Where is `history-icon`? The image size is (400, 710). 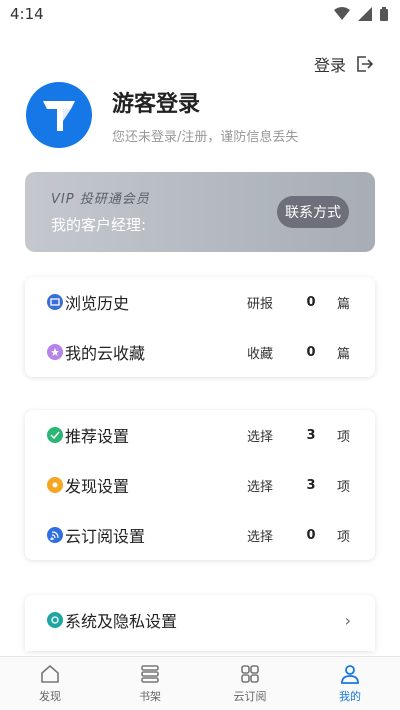
history-icon is located at coordinates (55, 302).